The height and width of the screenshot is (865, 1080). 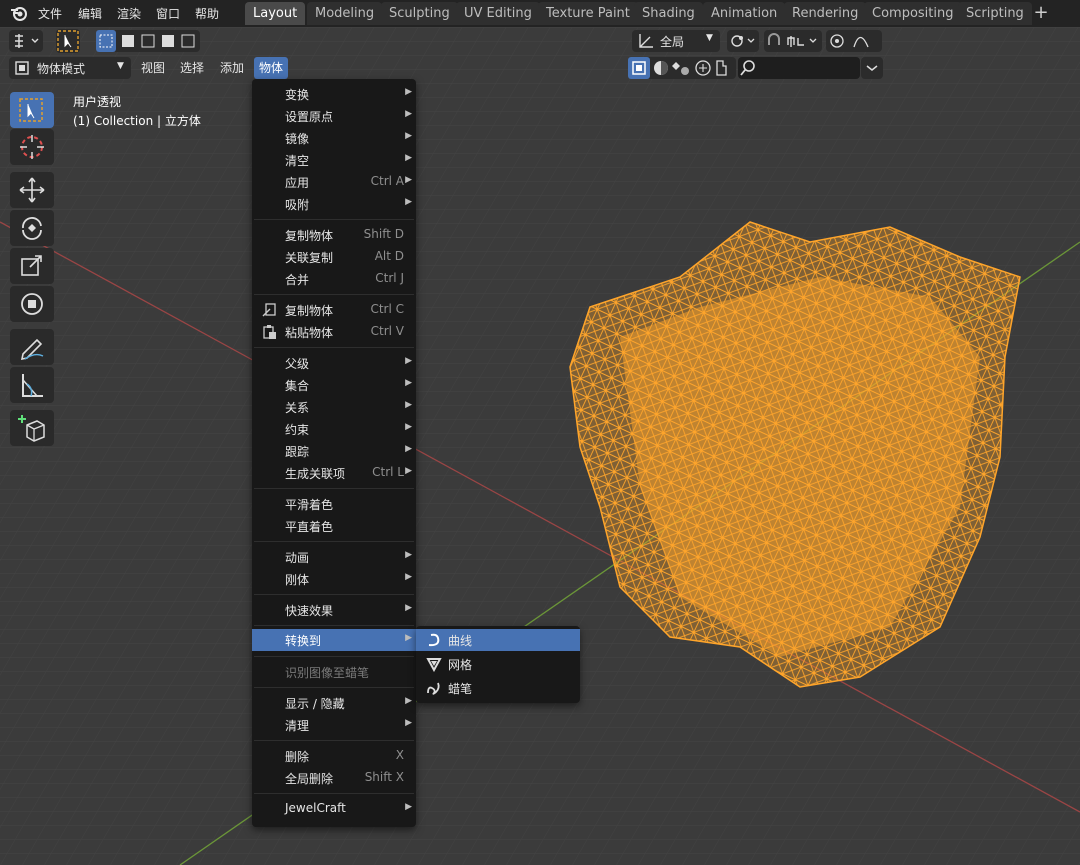 I want to click on menu-item-jewelcraft: JewelCraft ▶, so click(x=334, y=809).